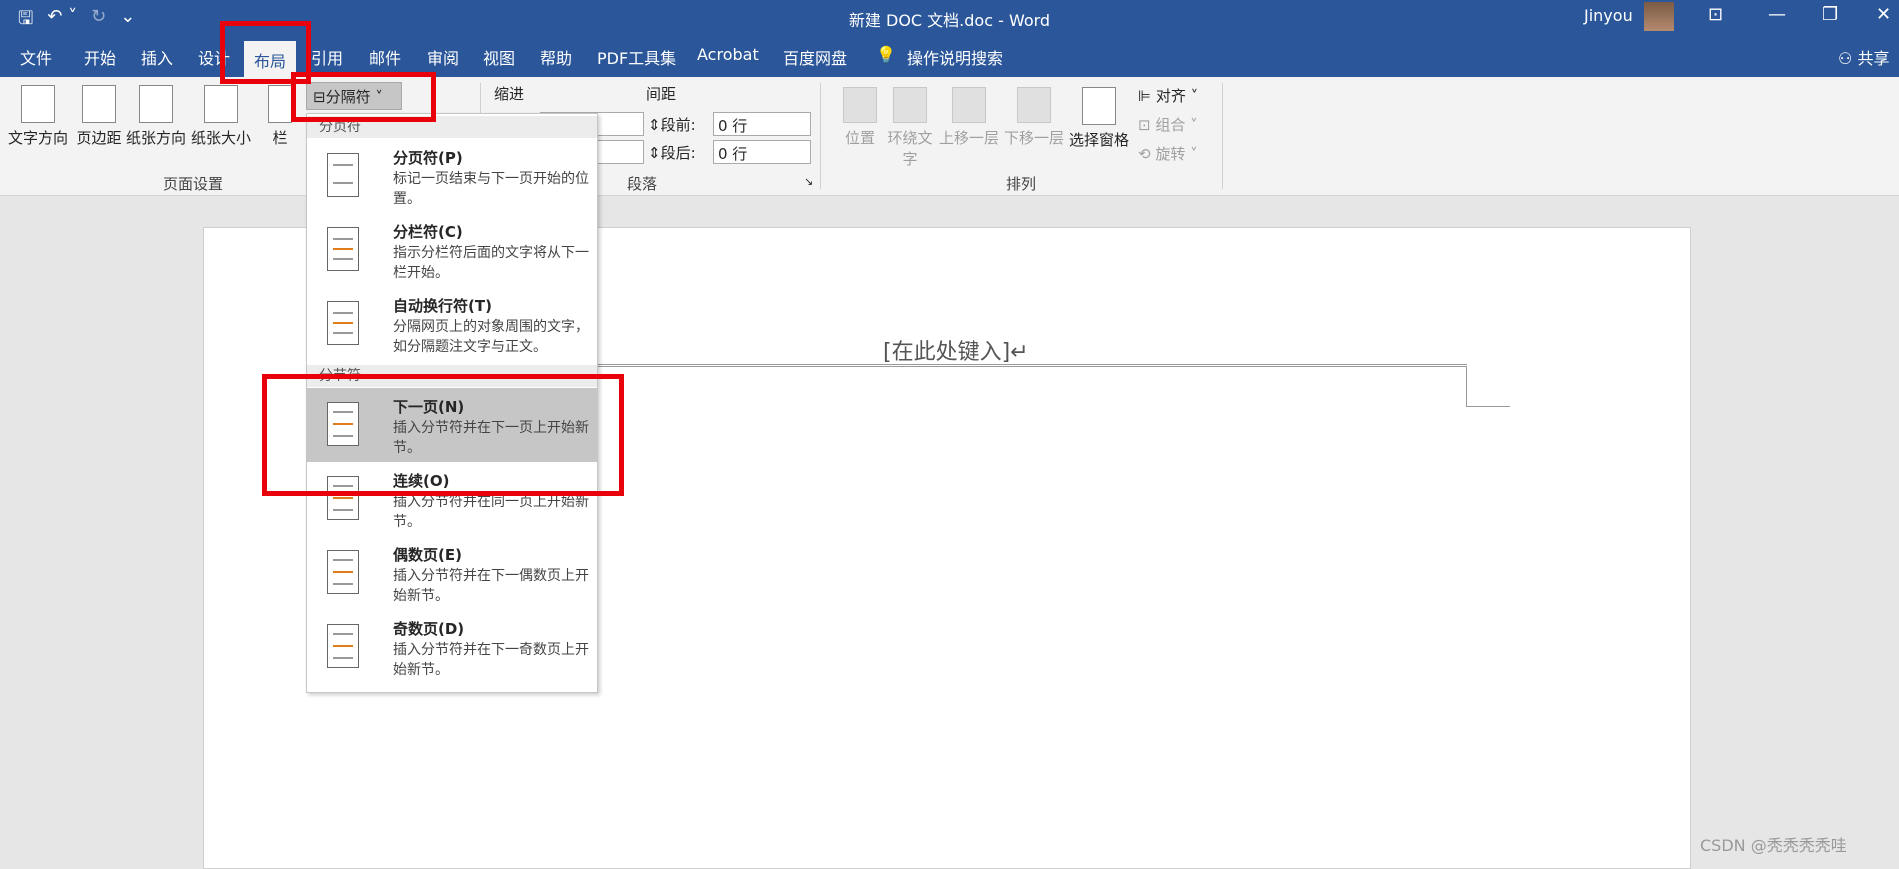  Describe the element at coordinates (343, 572) in the screenshot. I see `even-page-icon` at that location.